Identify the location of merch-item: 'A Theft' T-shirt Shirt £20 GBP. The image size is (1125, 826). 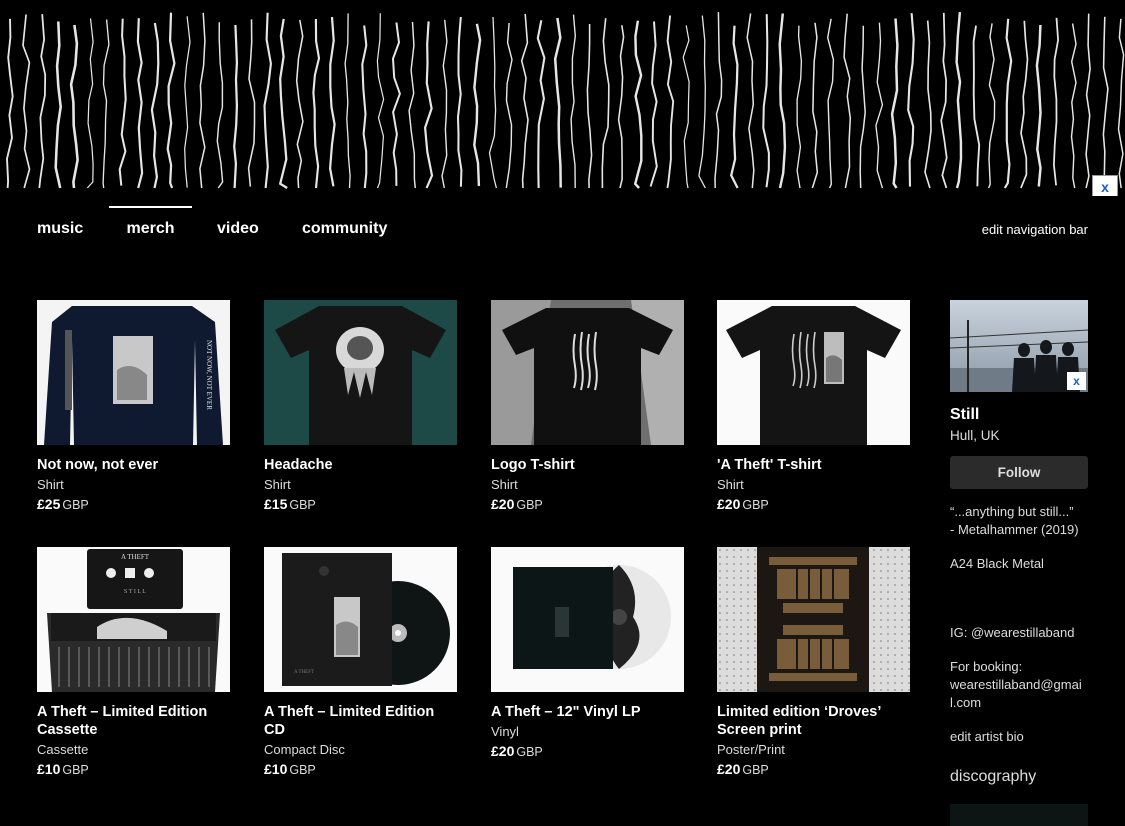
(813, 406).